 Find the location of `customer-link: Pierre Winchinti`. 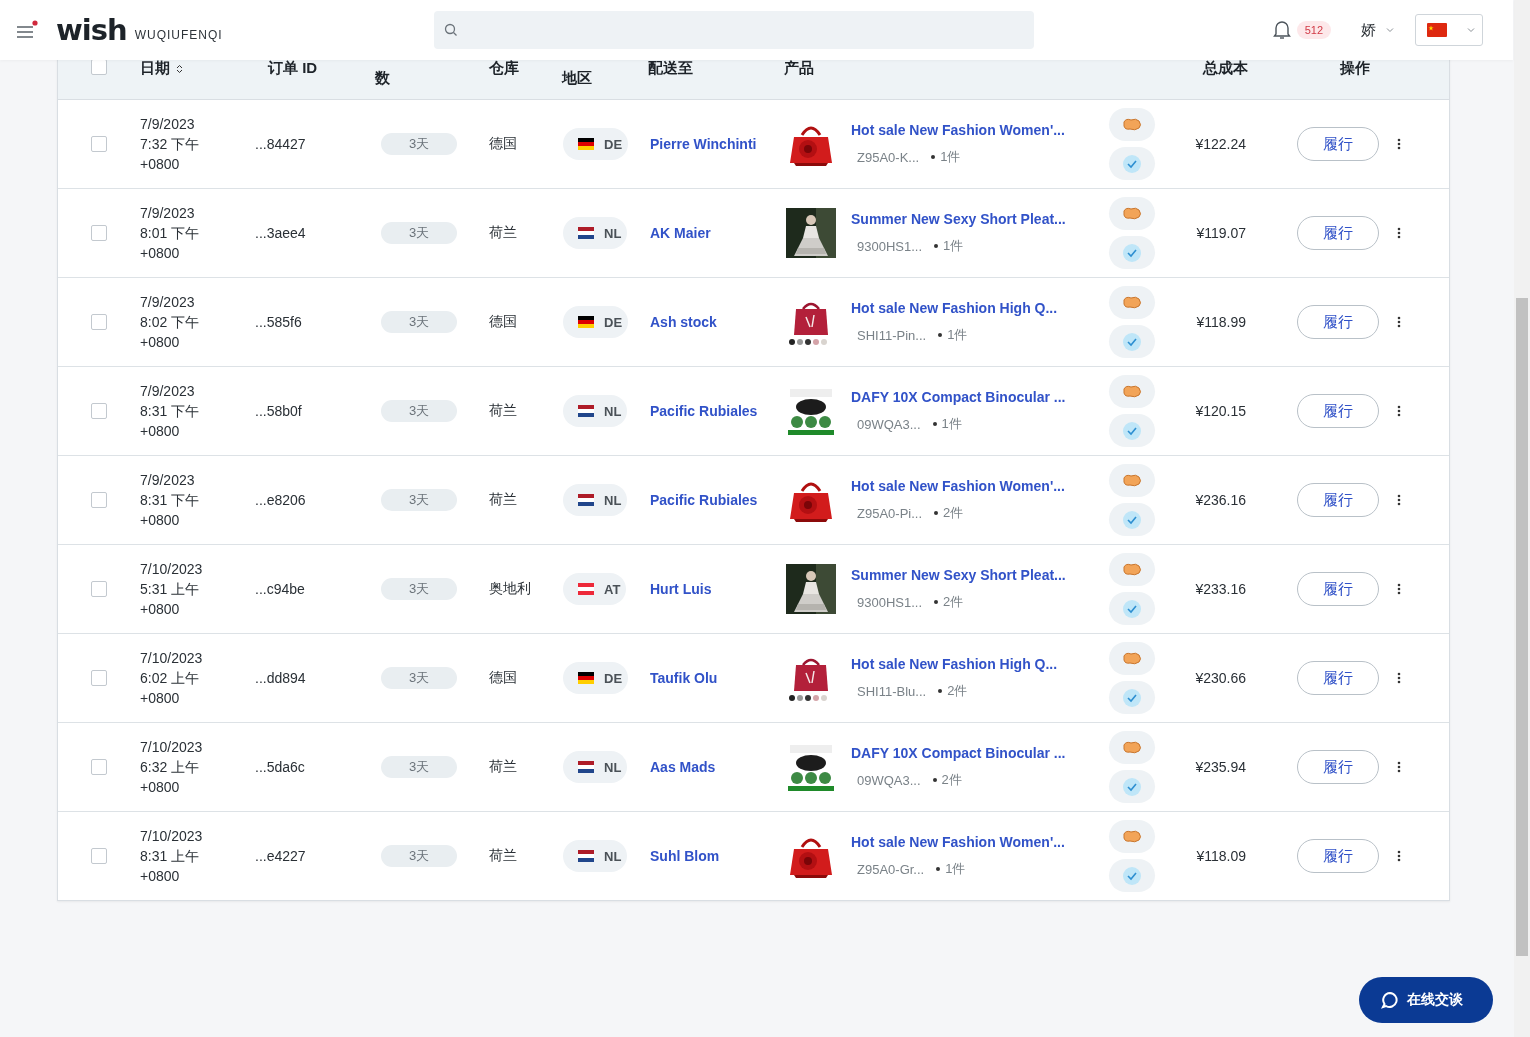

customer-link: Pierre Winchinti is located at coordinates (703, 144).